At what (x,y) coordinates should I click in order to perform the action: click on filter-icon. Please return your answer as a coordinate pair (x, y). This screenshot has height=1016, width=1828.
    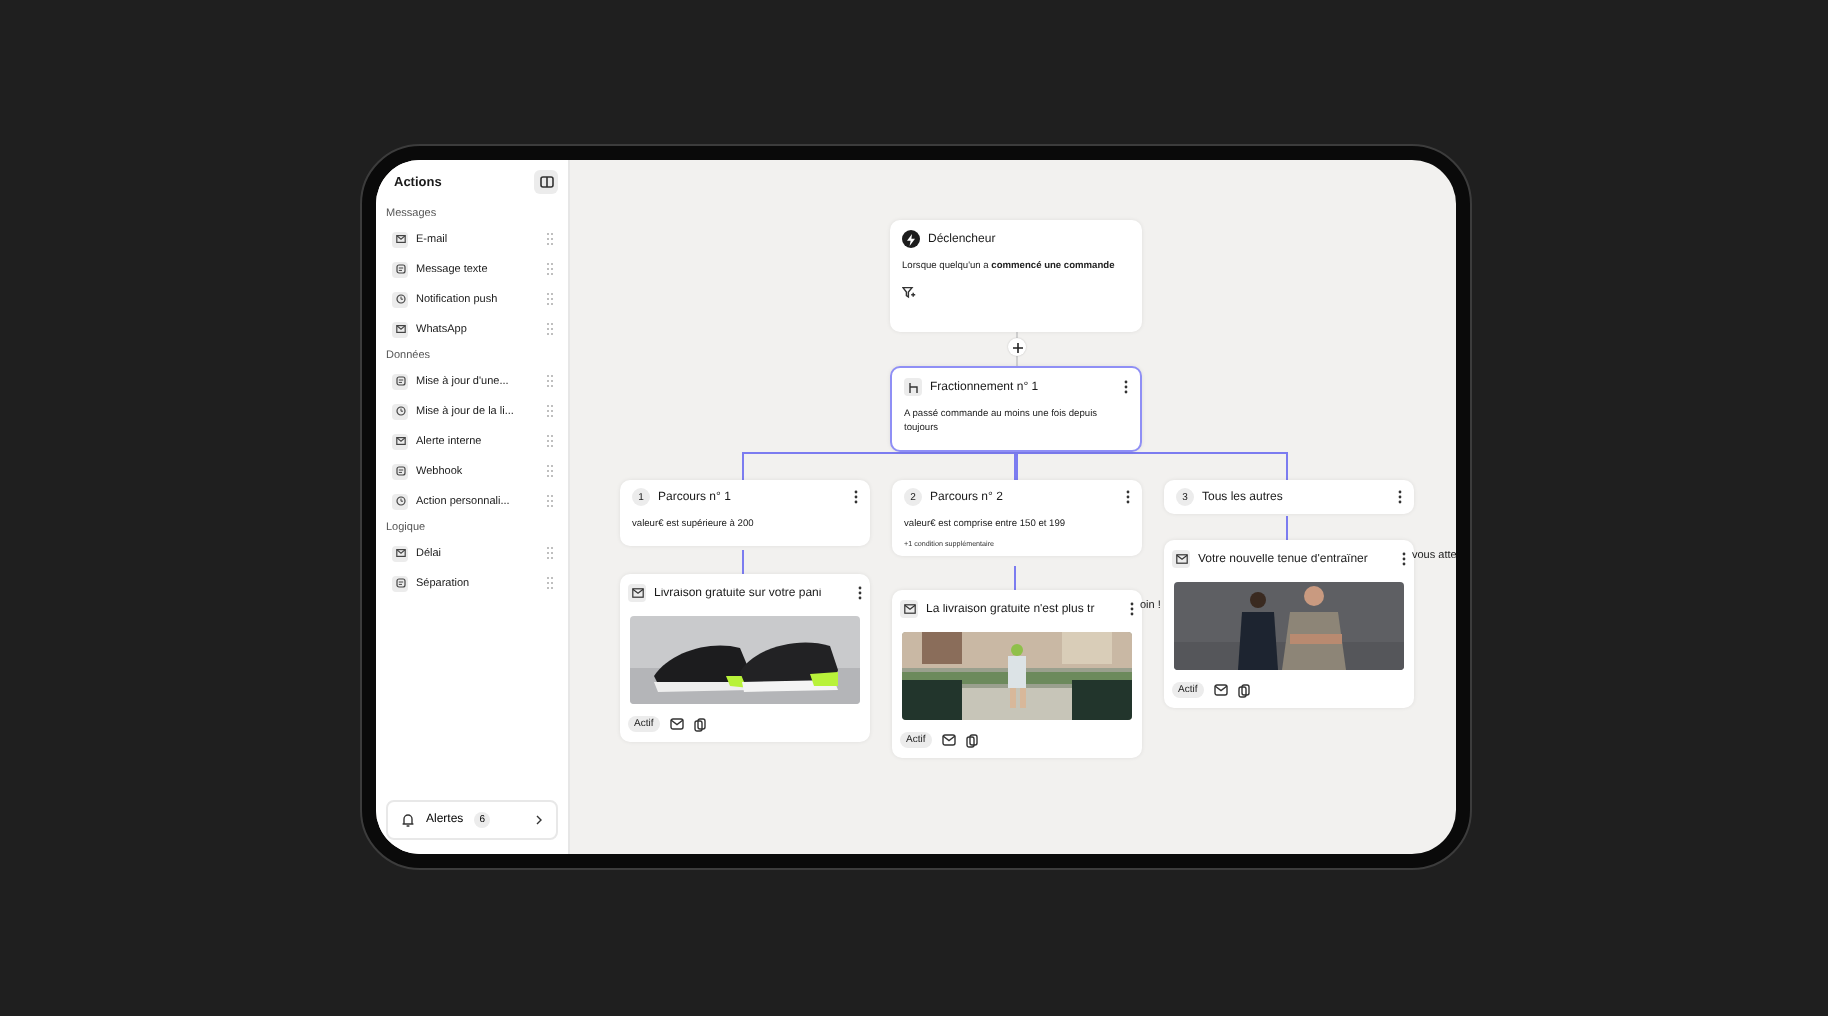
    Looking at the image, I should click on (909, 292).